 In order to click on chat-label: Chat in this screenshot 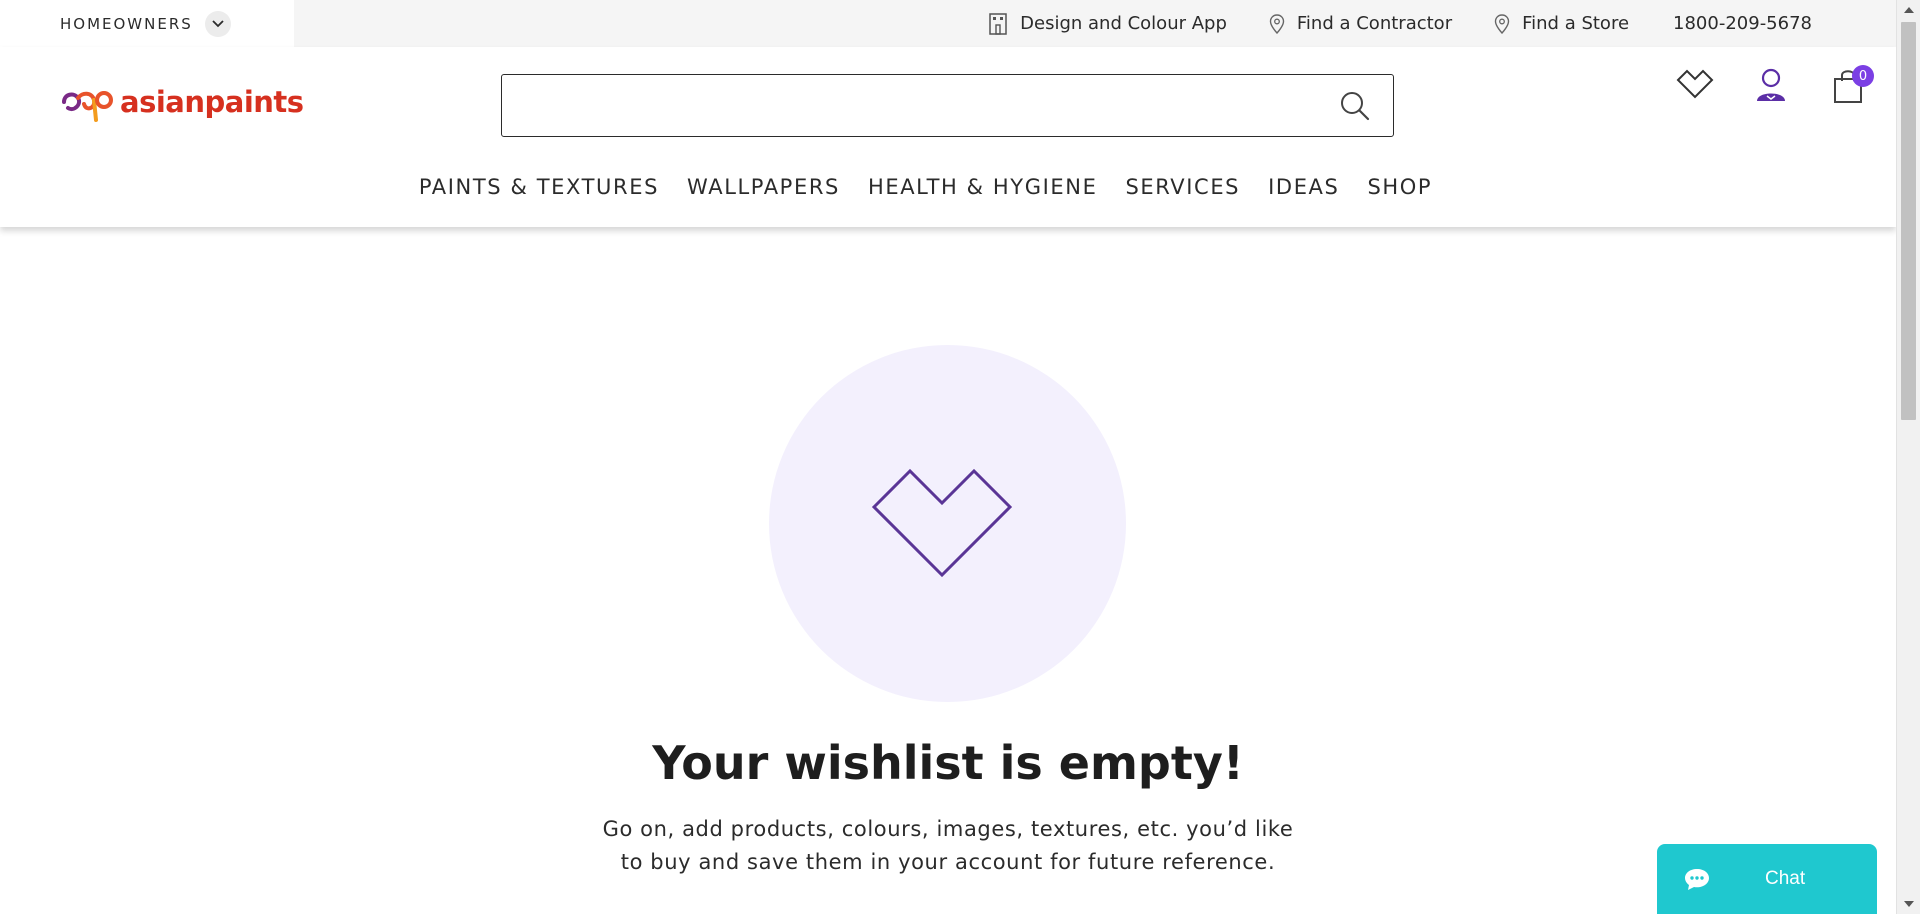, I will do `click(1785, 878)`.